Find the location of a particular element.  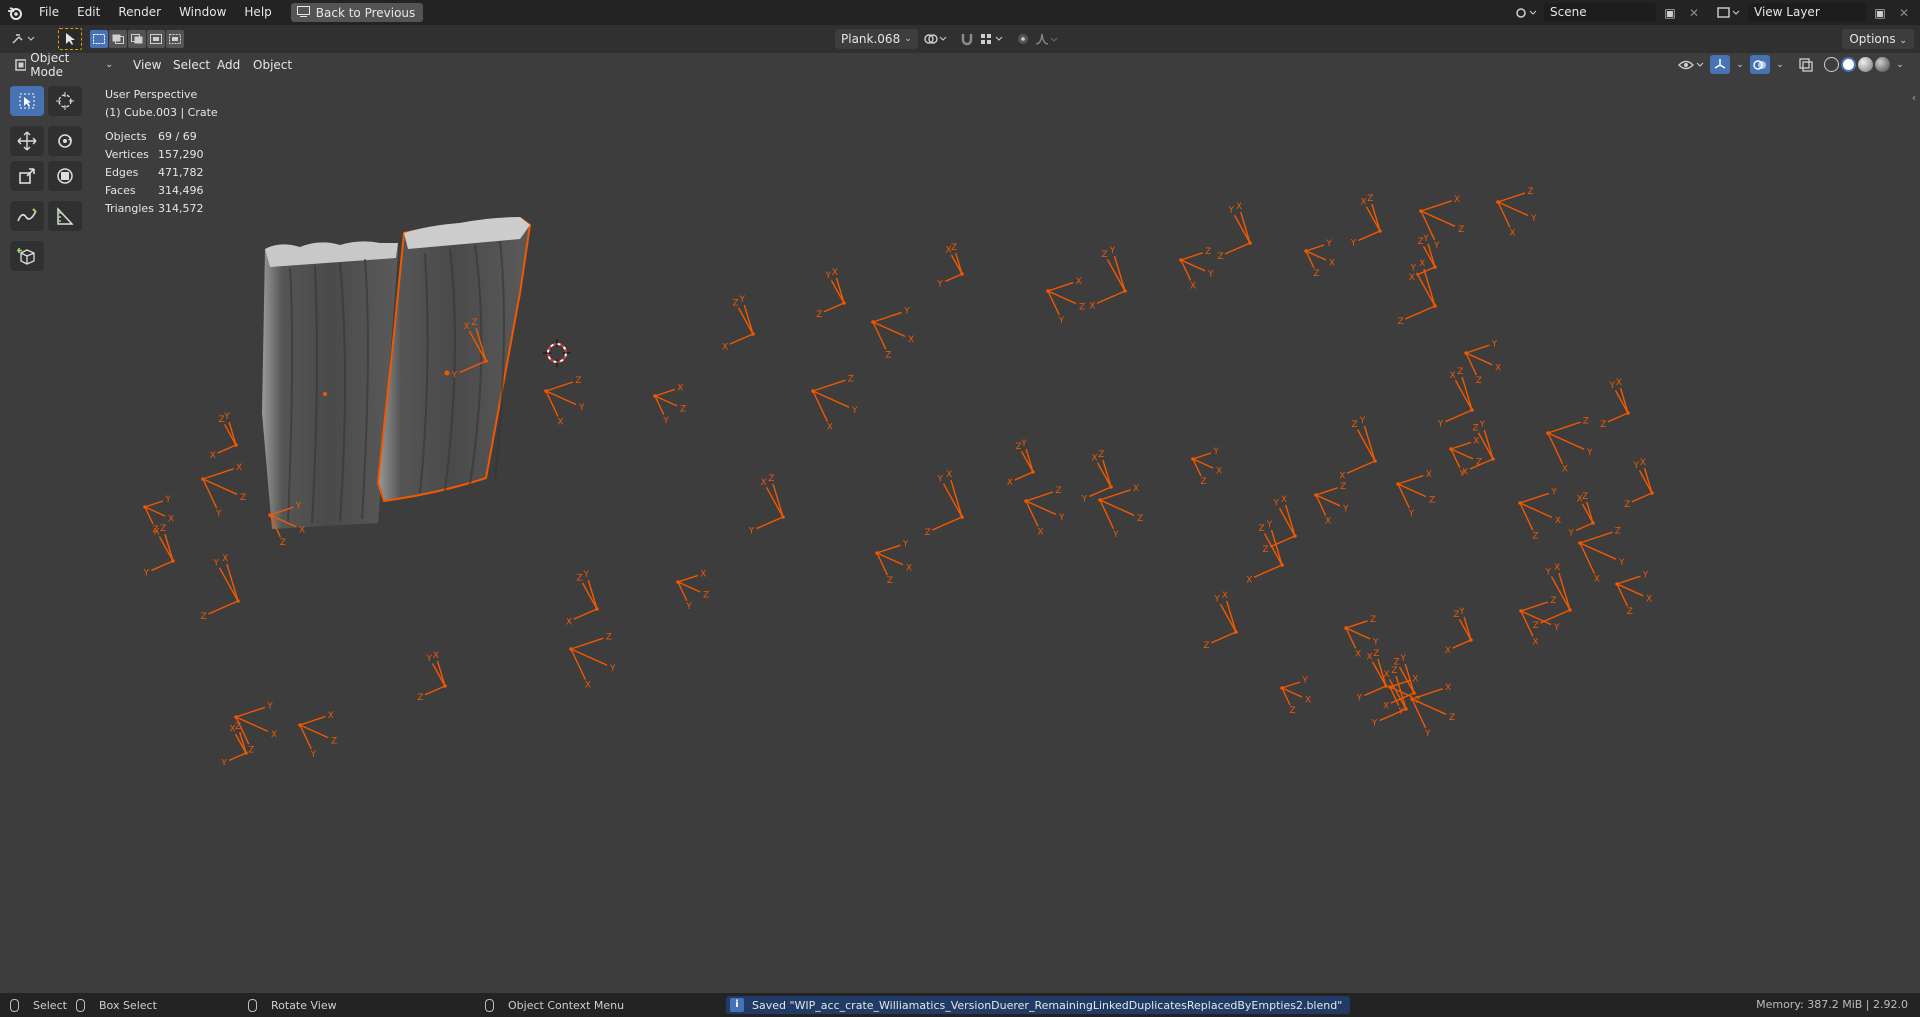

back-to-previous-button: Back to Previous is located at coordinates (357, 12).